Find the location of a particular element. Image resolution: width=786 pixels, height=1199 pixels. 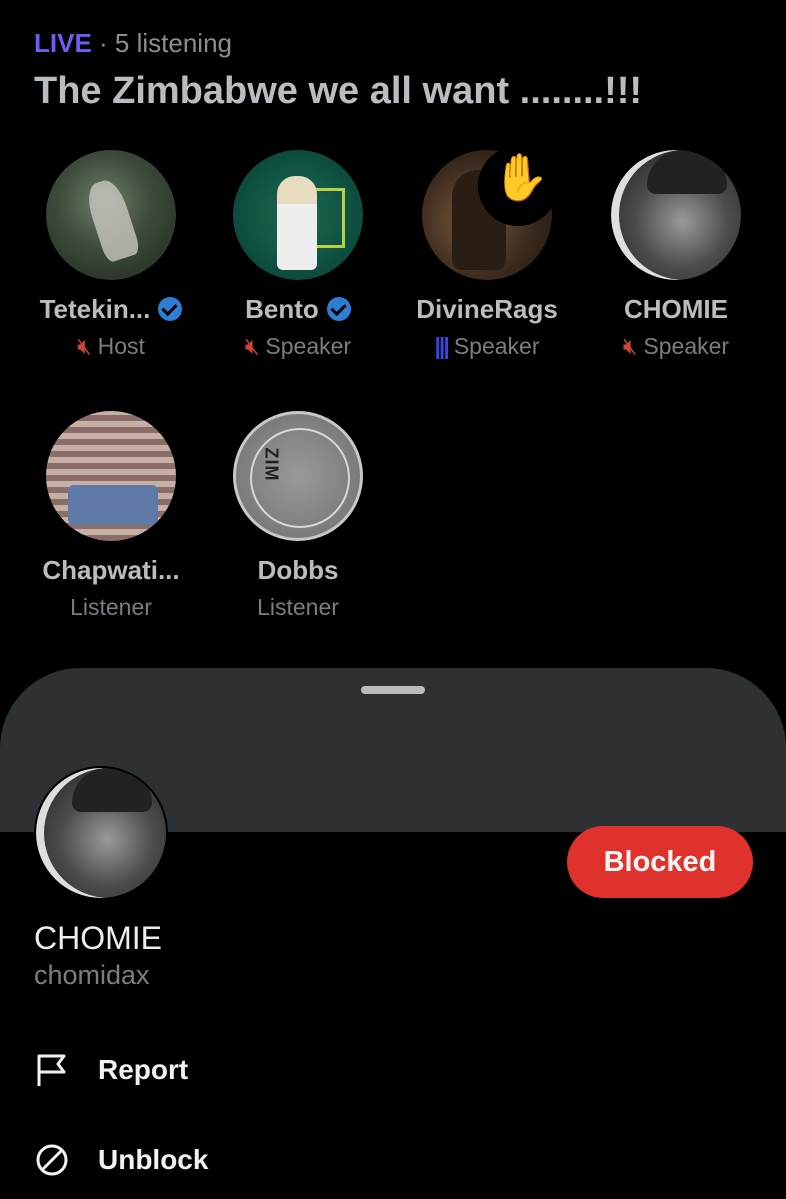

live-label: LIVE is located at coordinates (63, 43).